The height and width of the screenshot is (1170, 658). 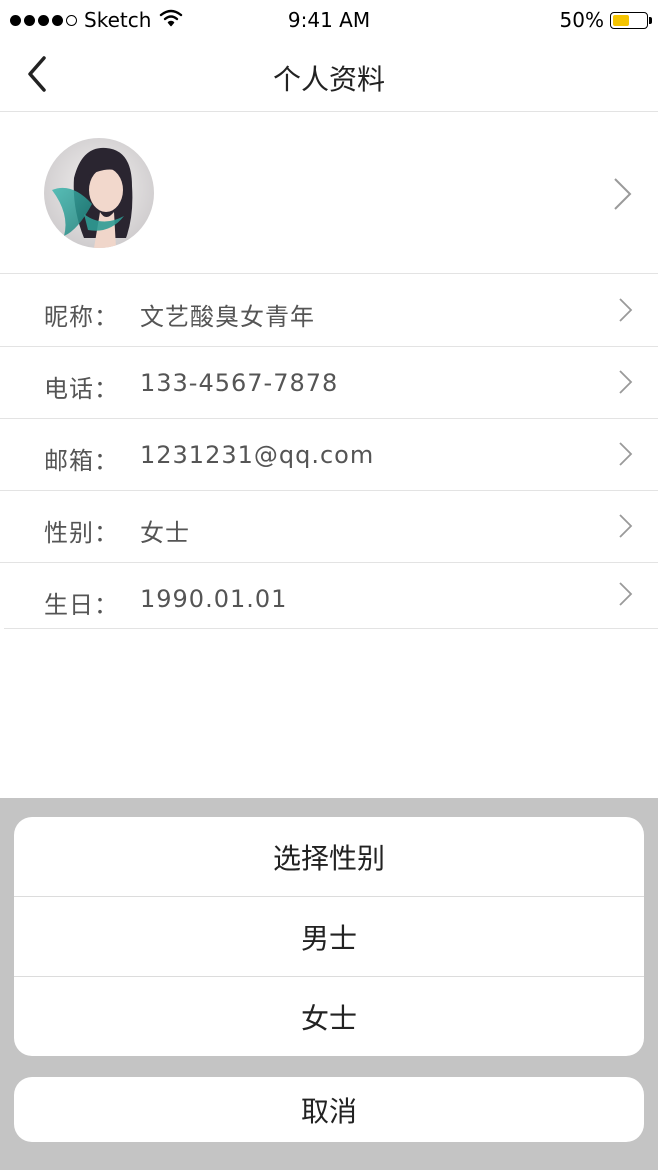 I want to click on battery-fill, so click(x=621, y=20).